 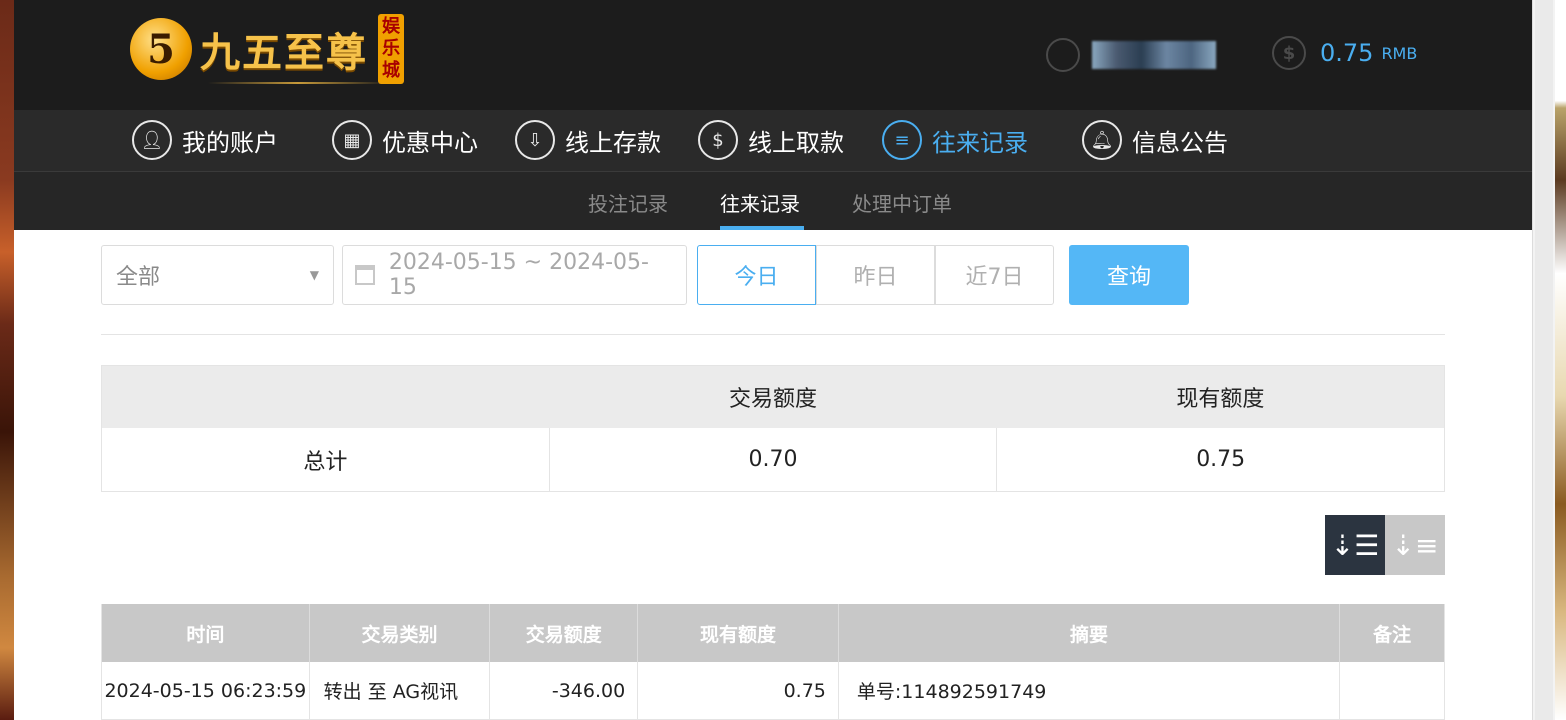 I want to click on date-range-input: 2024-05-15 ~ 2024-05-15, so click(x=514, y=275).